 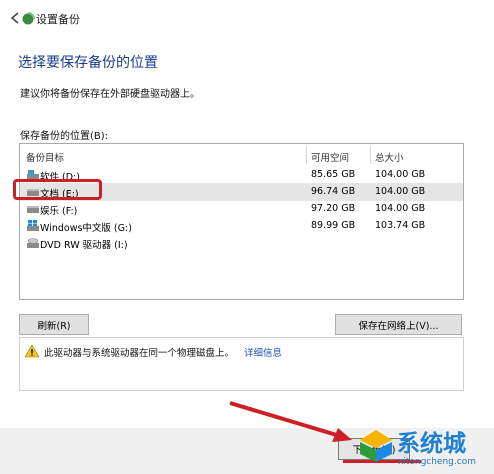 What do you see at coordinates (333, 191) in the screenshot?
I see `drive-free: 96.74 GB` at bounding box center [333, 191].